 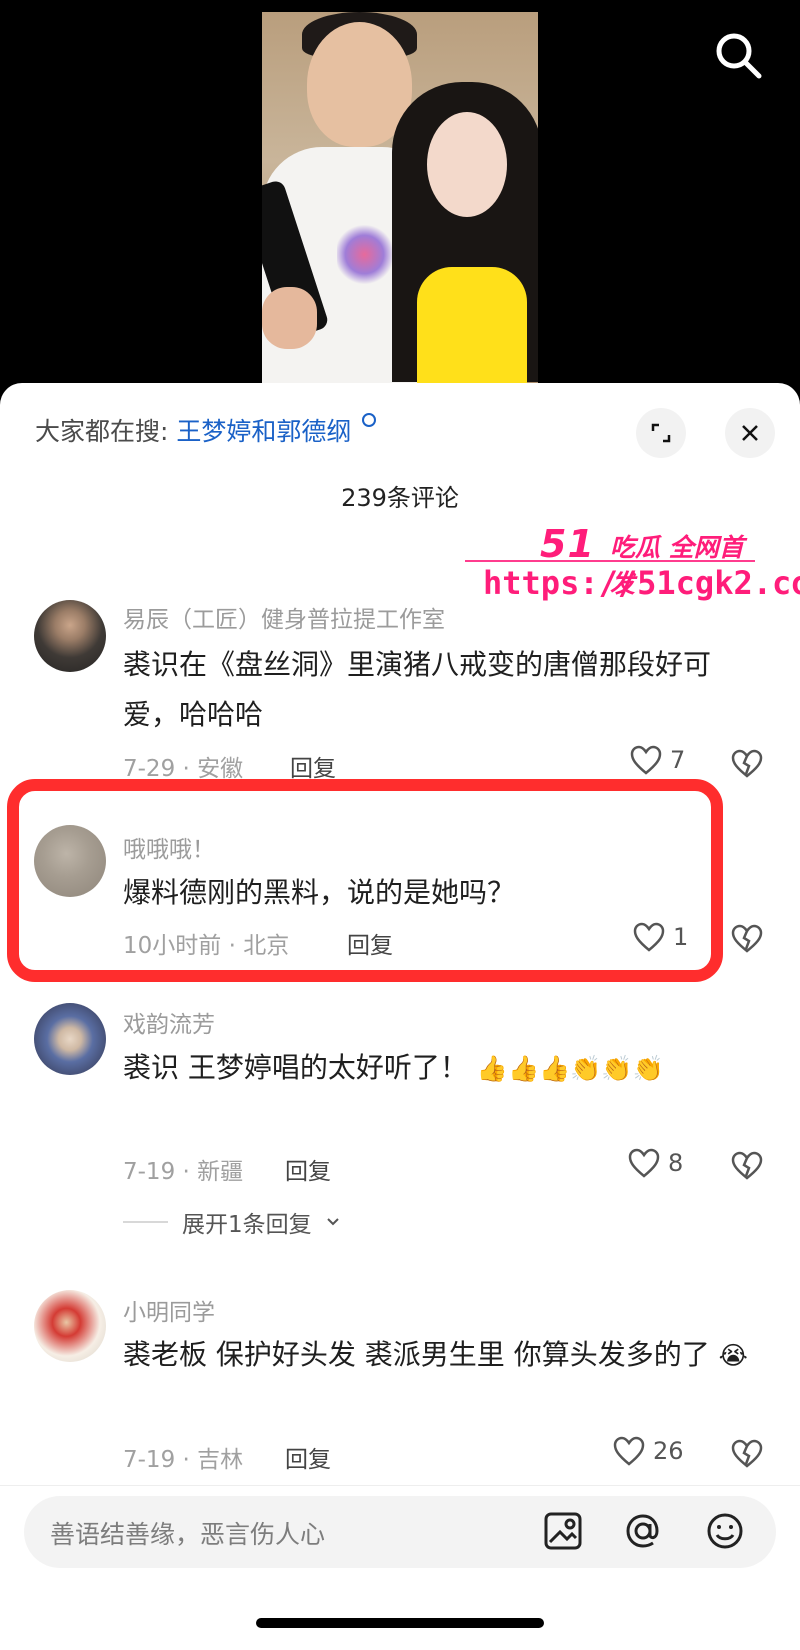 I want to click on chevron-down-icon, so click(x=332, y=1222).